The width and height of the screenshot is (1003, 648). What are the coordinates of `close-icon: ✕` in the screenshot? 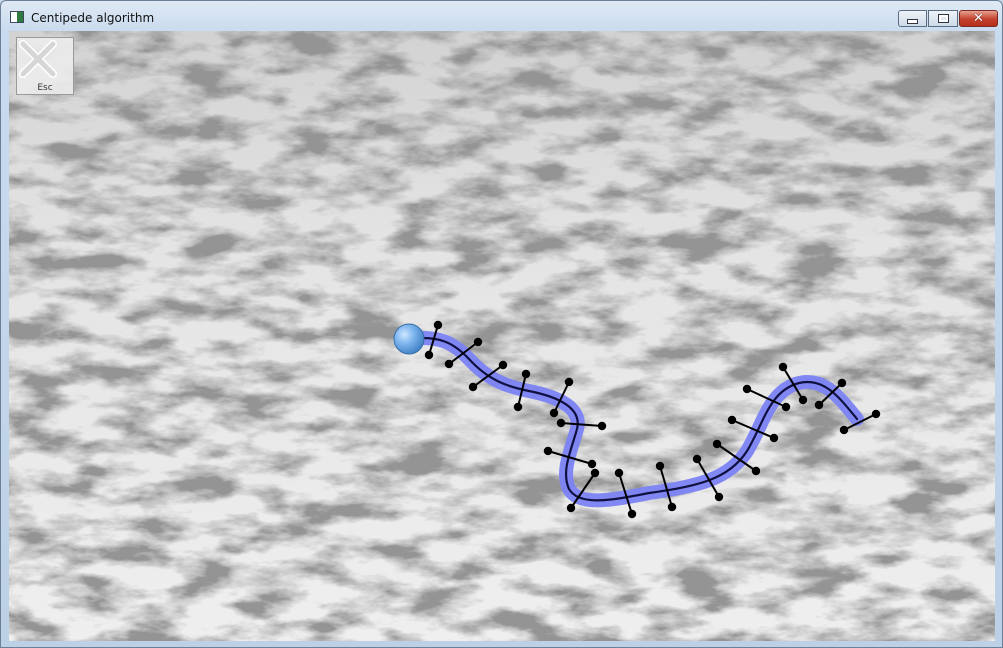 It's located at (978, 18).